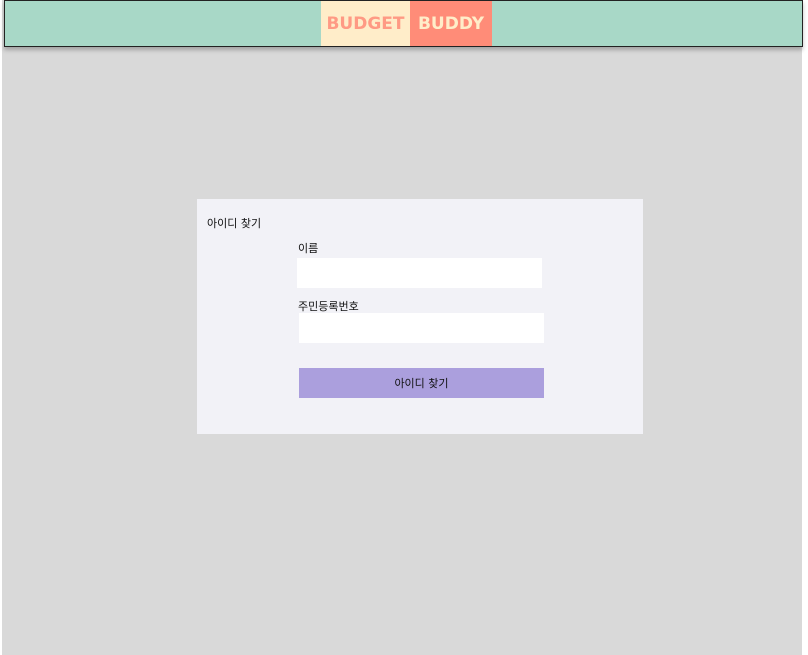  I want to click on rrn-input, so click(421, 328).